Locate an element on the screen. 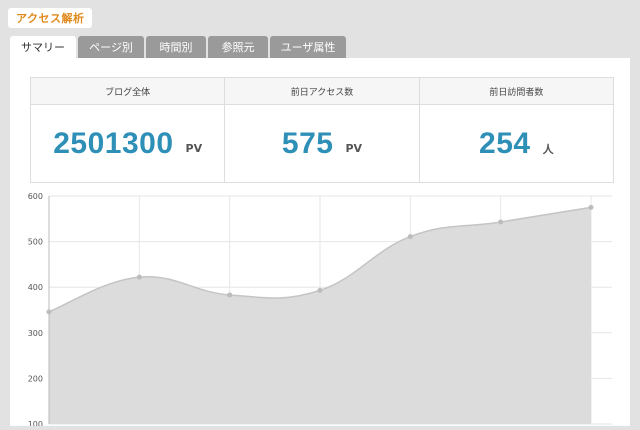  stat-blog-total-value: 2501300 is located at coordinates (113, 143).